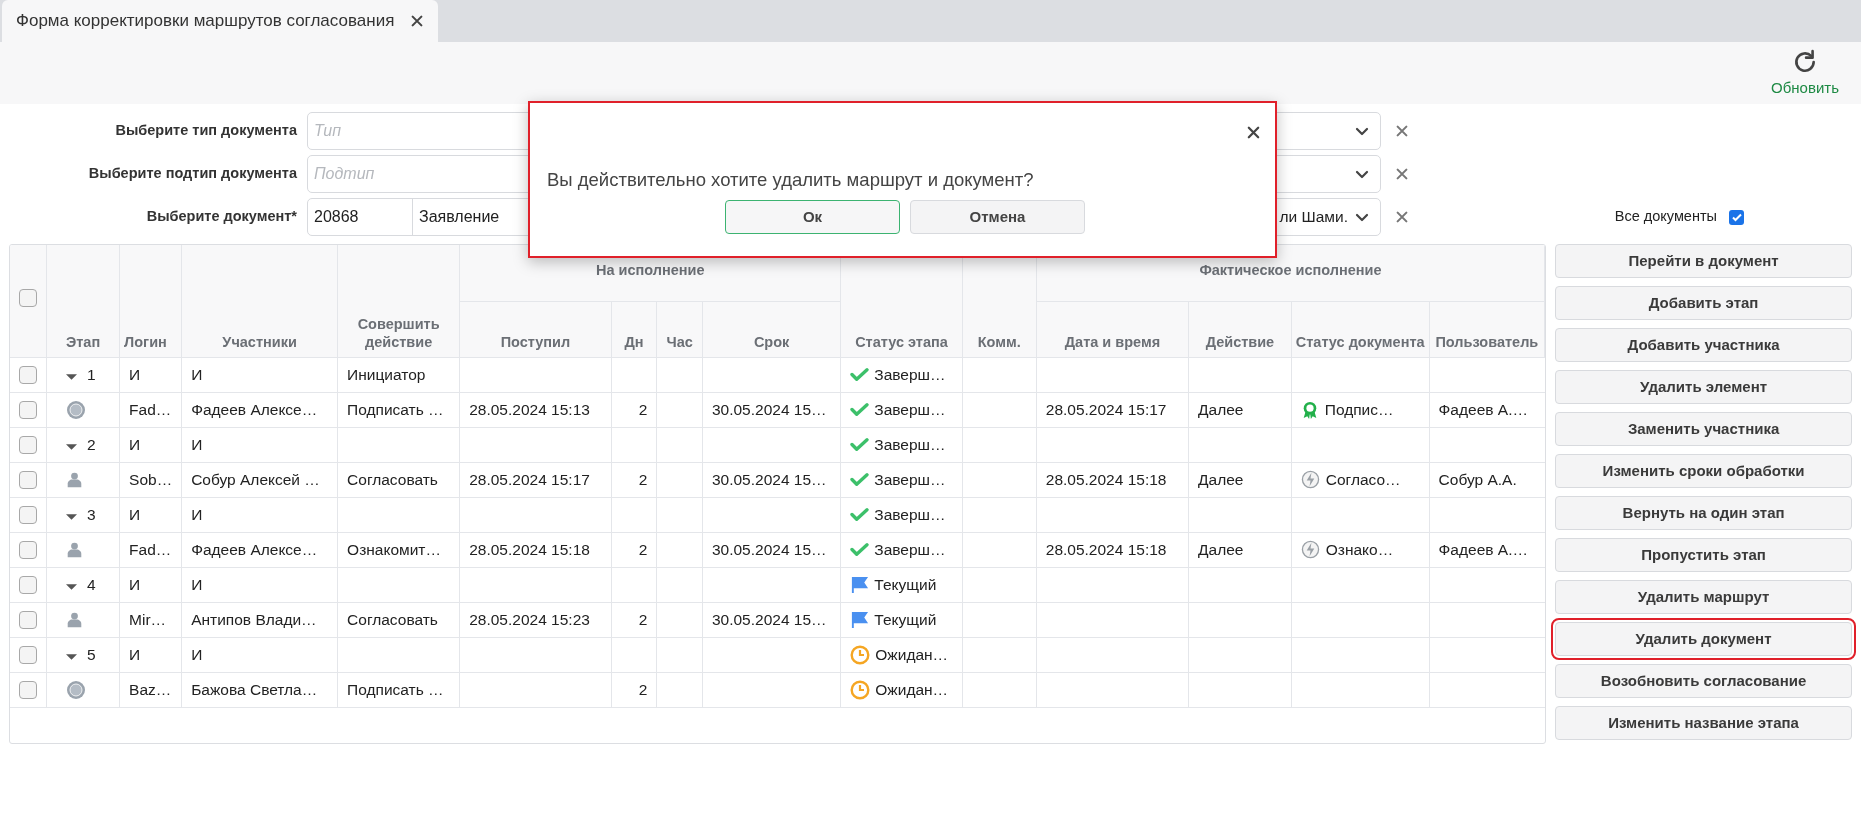  I want to click on action-button: Вернуть на один этап, so click(1703, 513).